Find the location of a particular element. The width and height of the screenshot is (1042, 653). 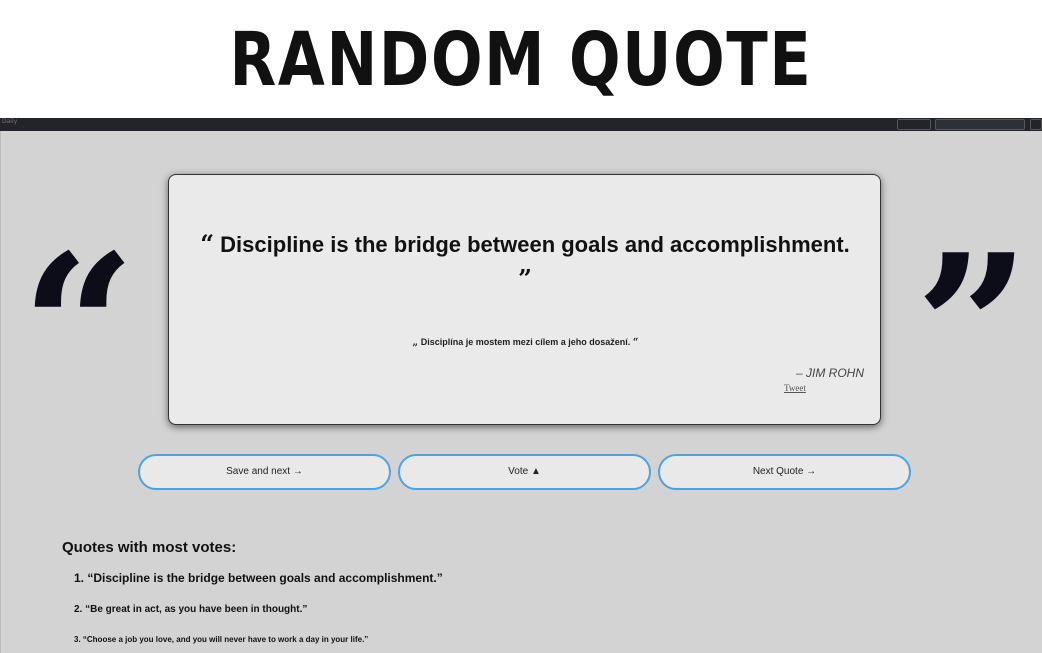

topbar-brand: Daily is located at coordinates (10, 121).